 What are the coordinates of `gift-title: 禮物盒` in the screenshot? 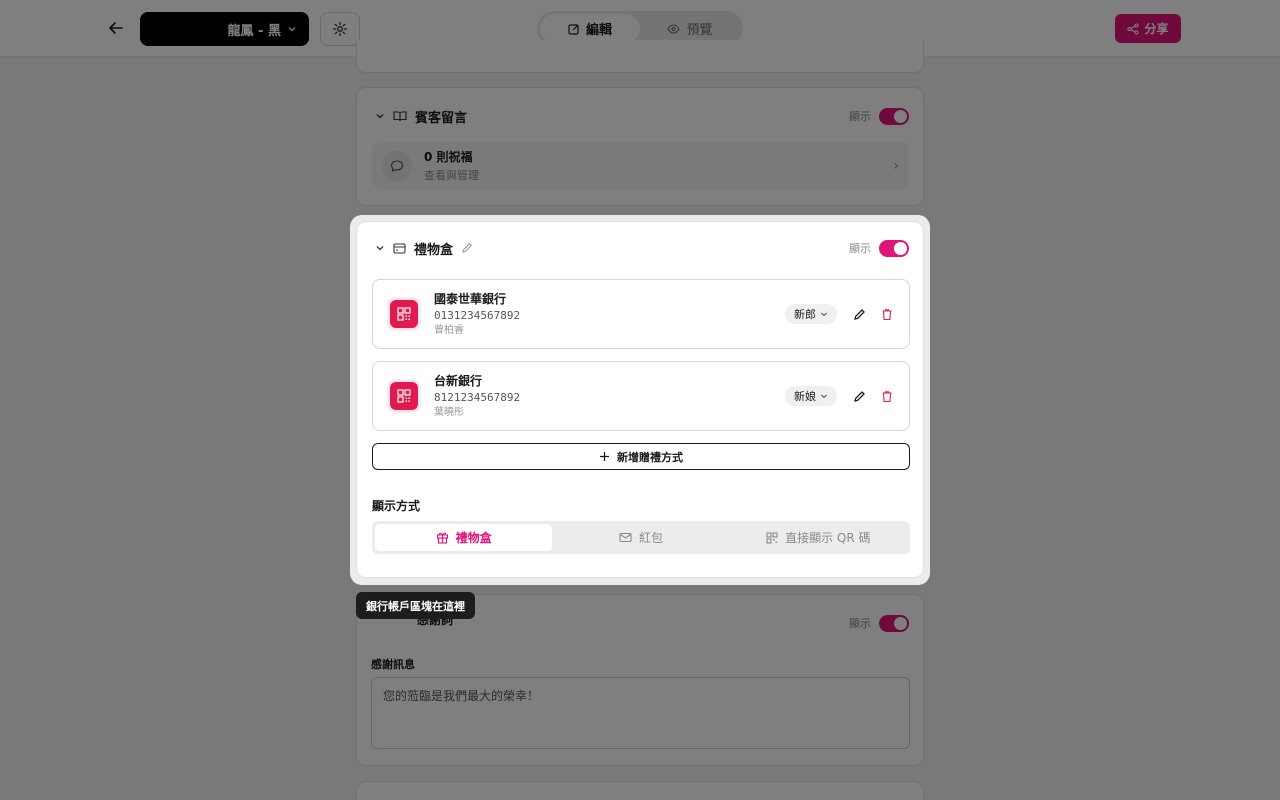 It's located at (434, 250).